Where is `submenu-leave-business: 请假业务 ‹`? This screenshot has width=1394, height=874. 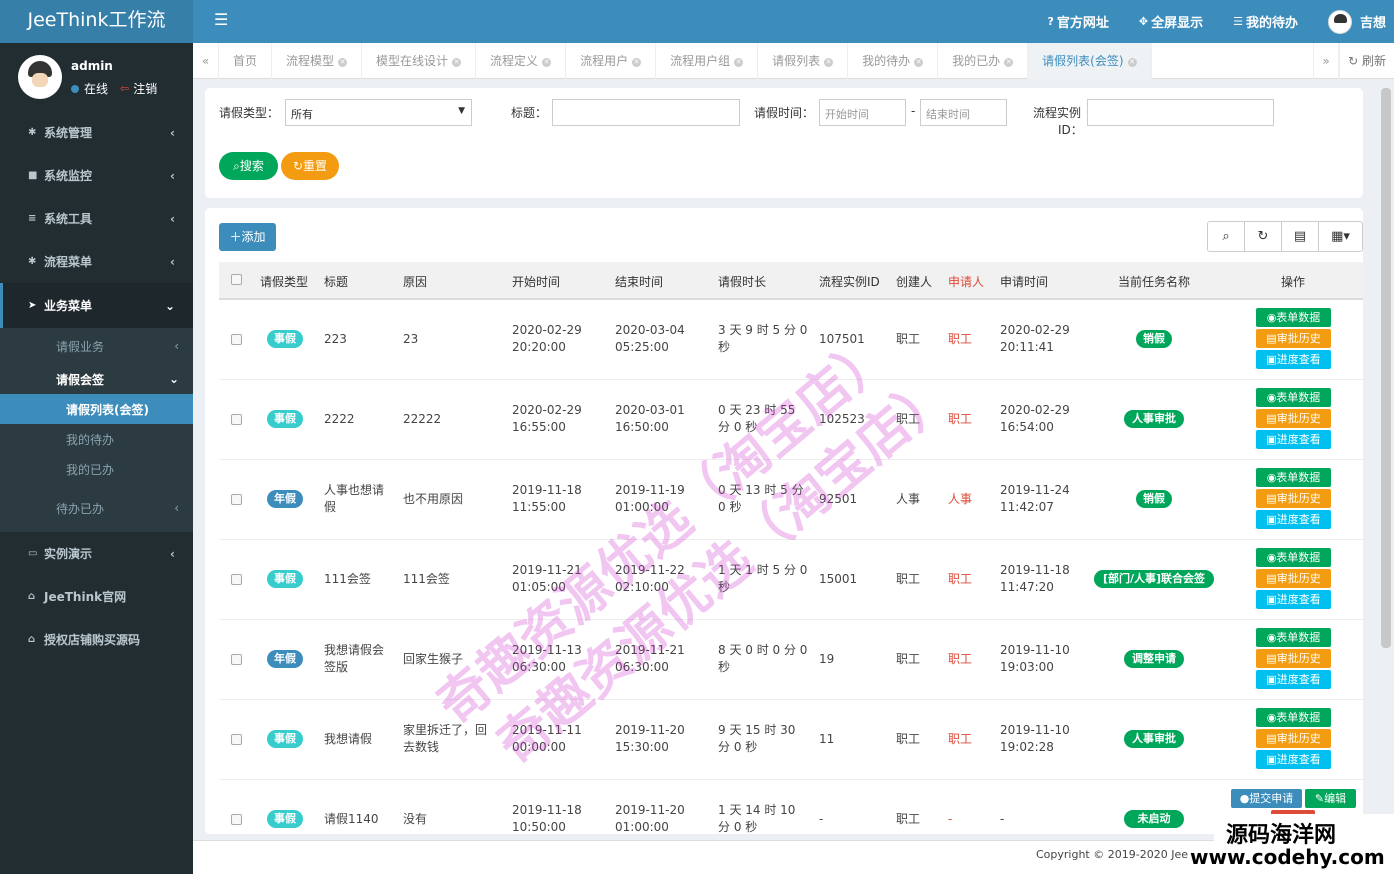 submenu-leave-business: 请假业务 ‹ is located at coordinates (96, 346).